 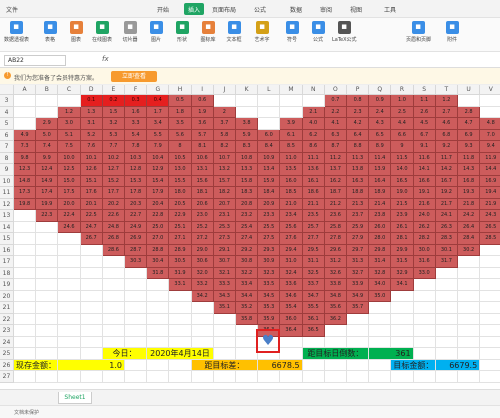 I want to click on heart-cell: 25.2, so click(x=202, y=227).